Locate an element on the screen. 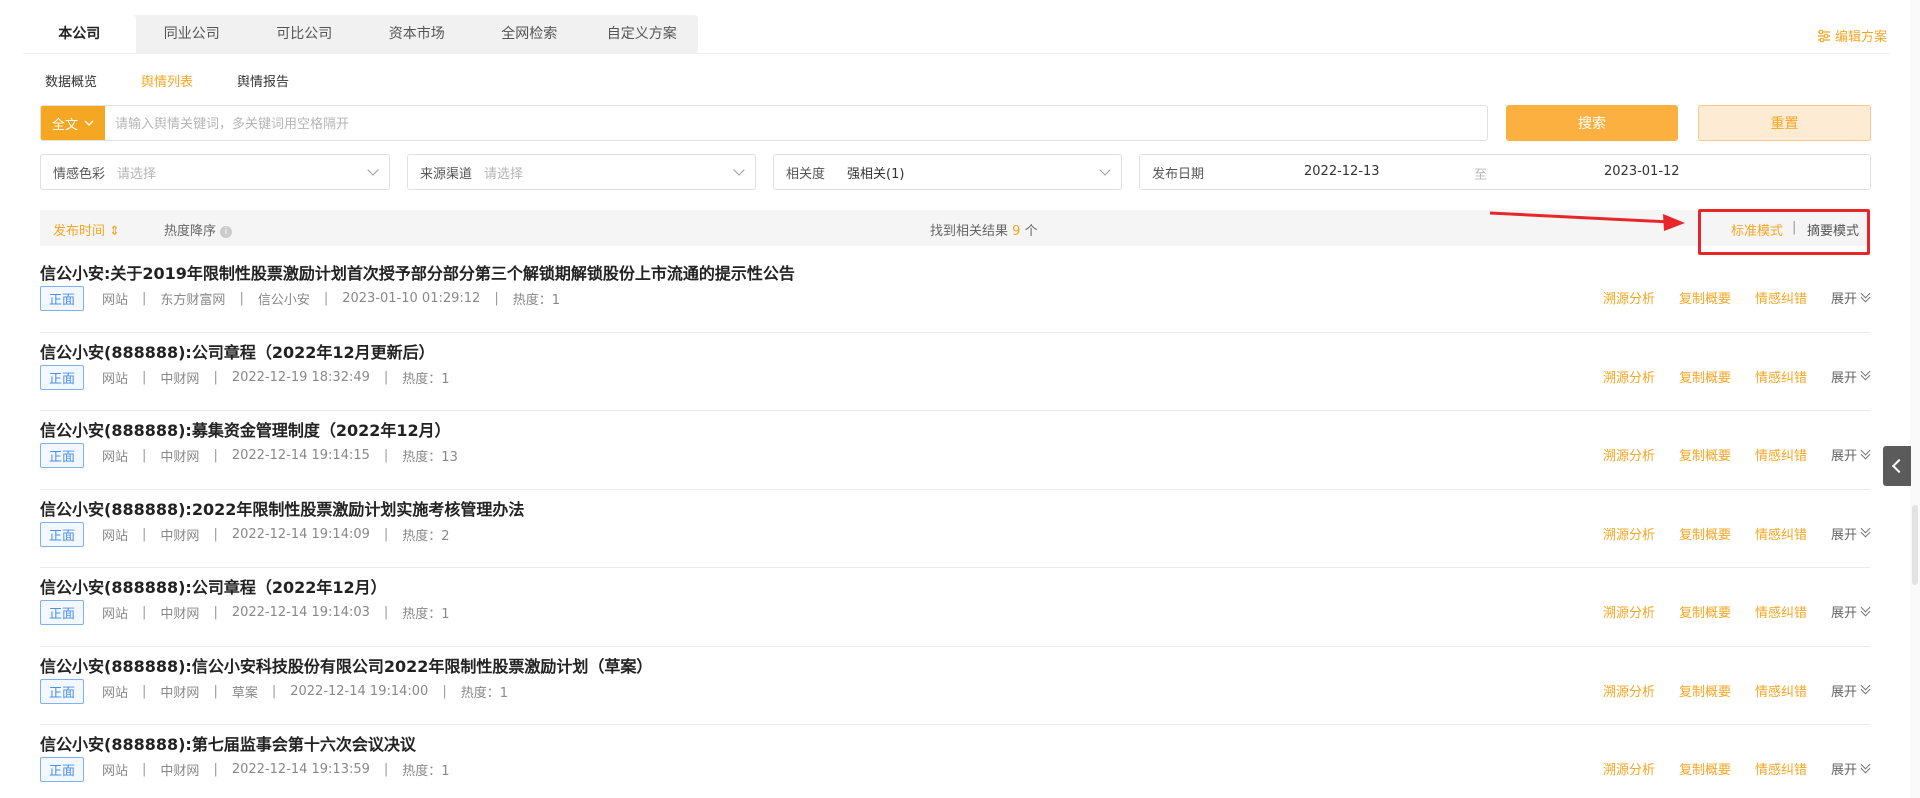  sort-by-publish-time: 发布时间 ⇕ is located at coordinates (86, 229).